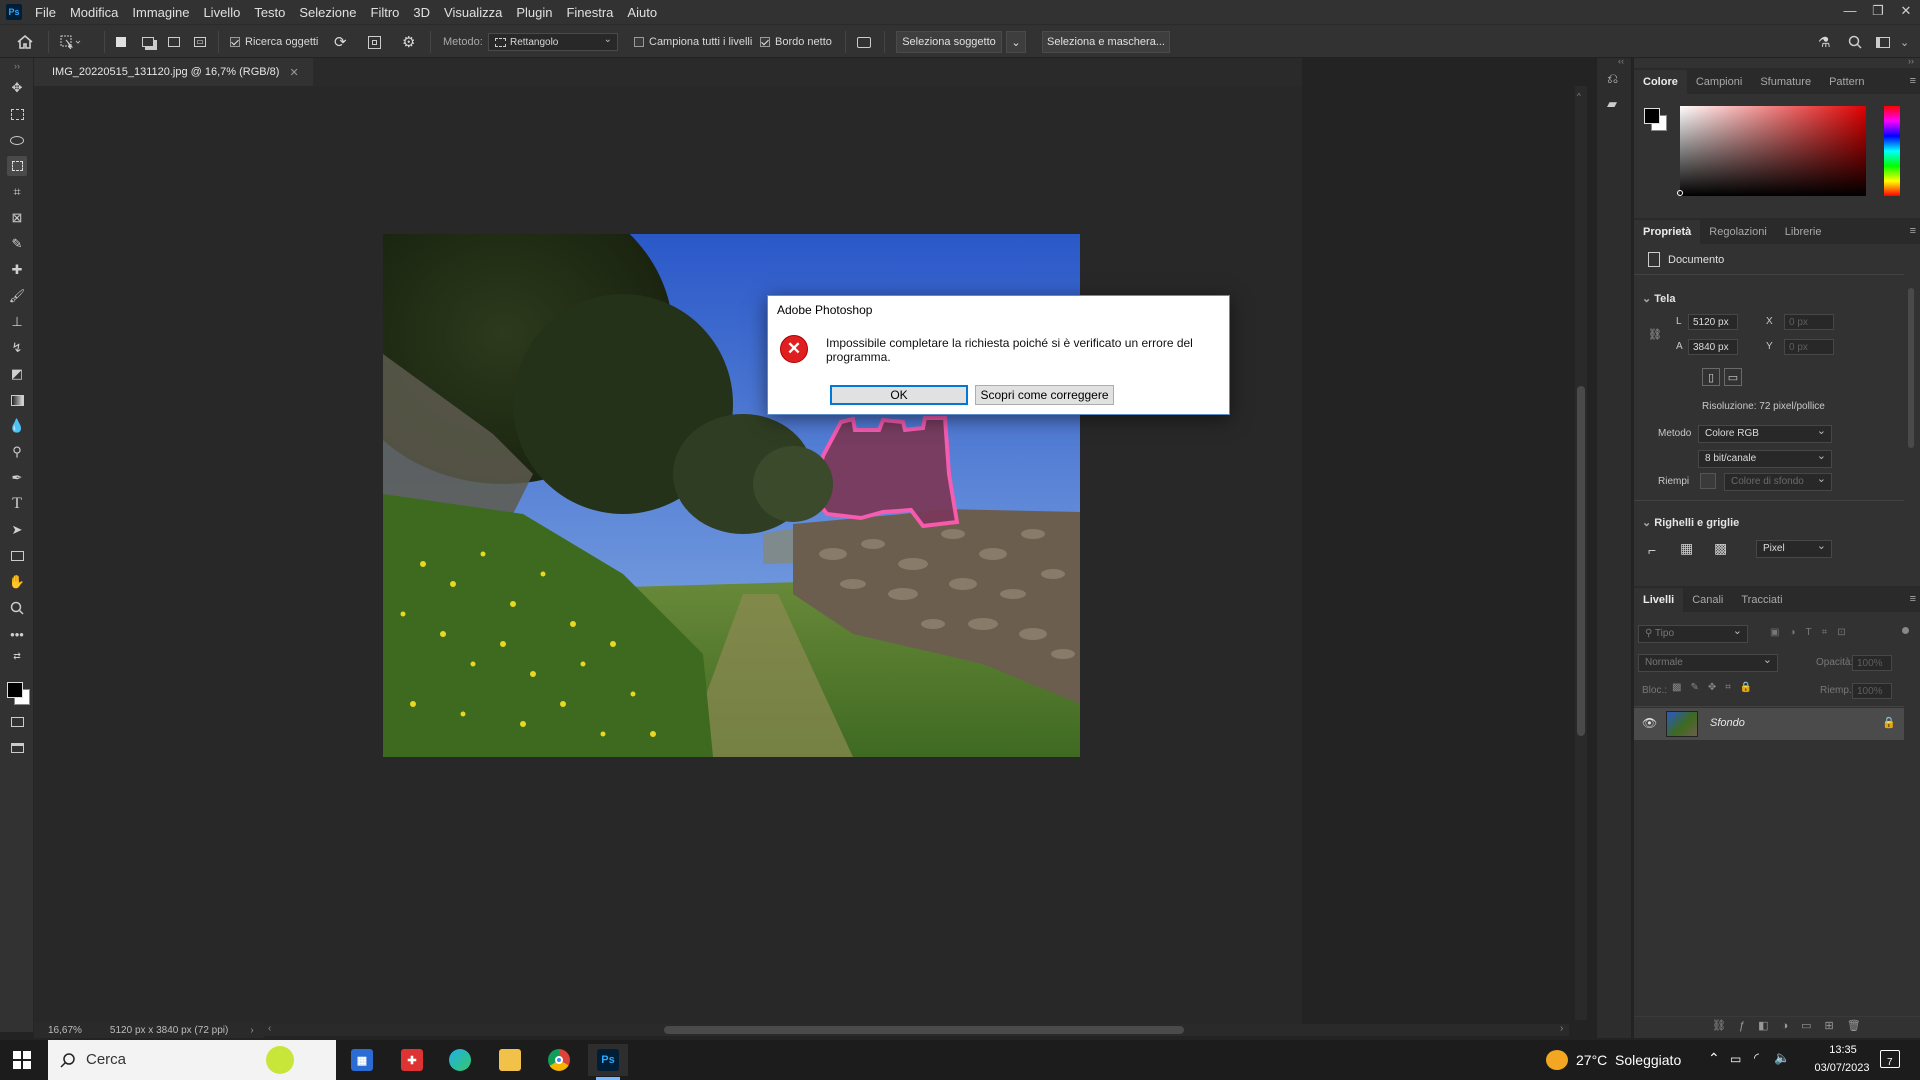 This screenshot has width=1920, height=1080. Describe the element at coordinates (1720, 548) in the screenshot. I see `pixel-grid-icon: ▩` at that location.